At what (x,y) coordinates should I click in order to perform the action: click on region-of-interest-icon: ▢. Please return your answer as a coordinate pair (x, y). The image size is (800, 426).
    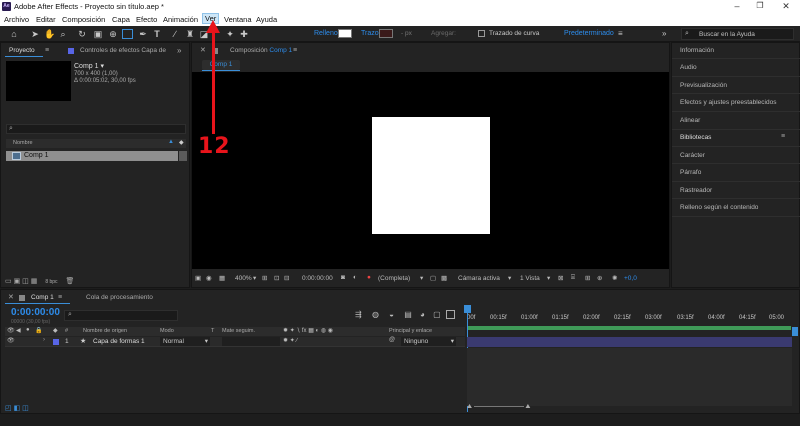
    Looking at the image, I should click on (433, 278).